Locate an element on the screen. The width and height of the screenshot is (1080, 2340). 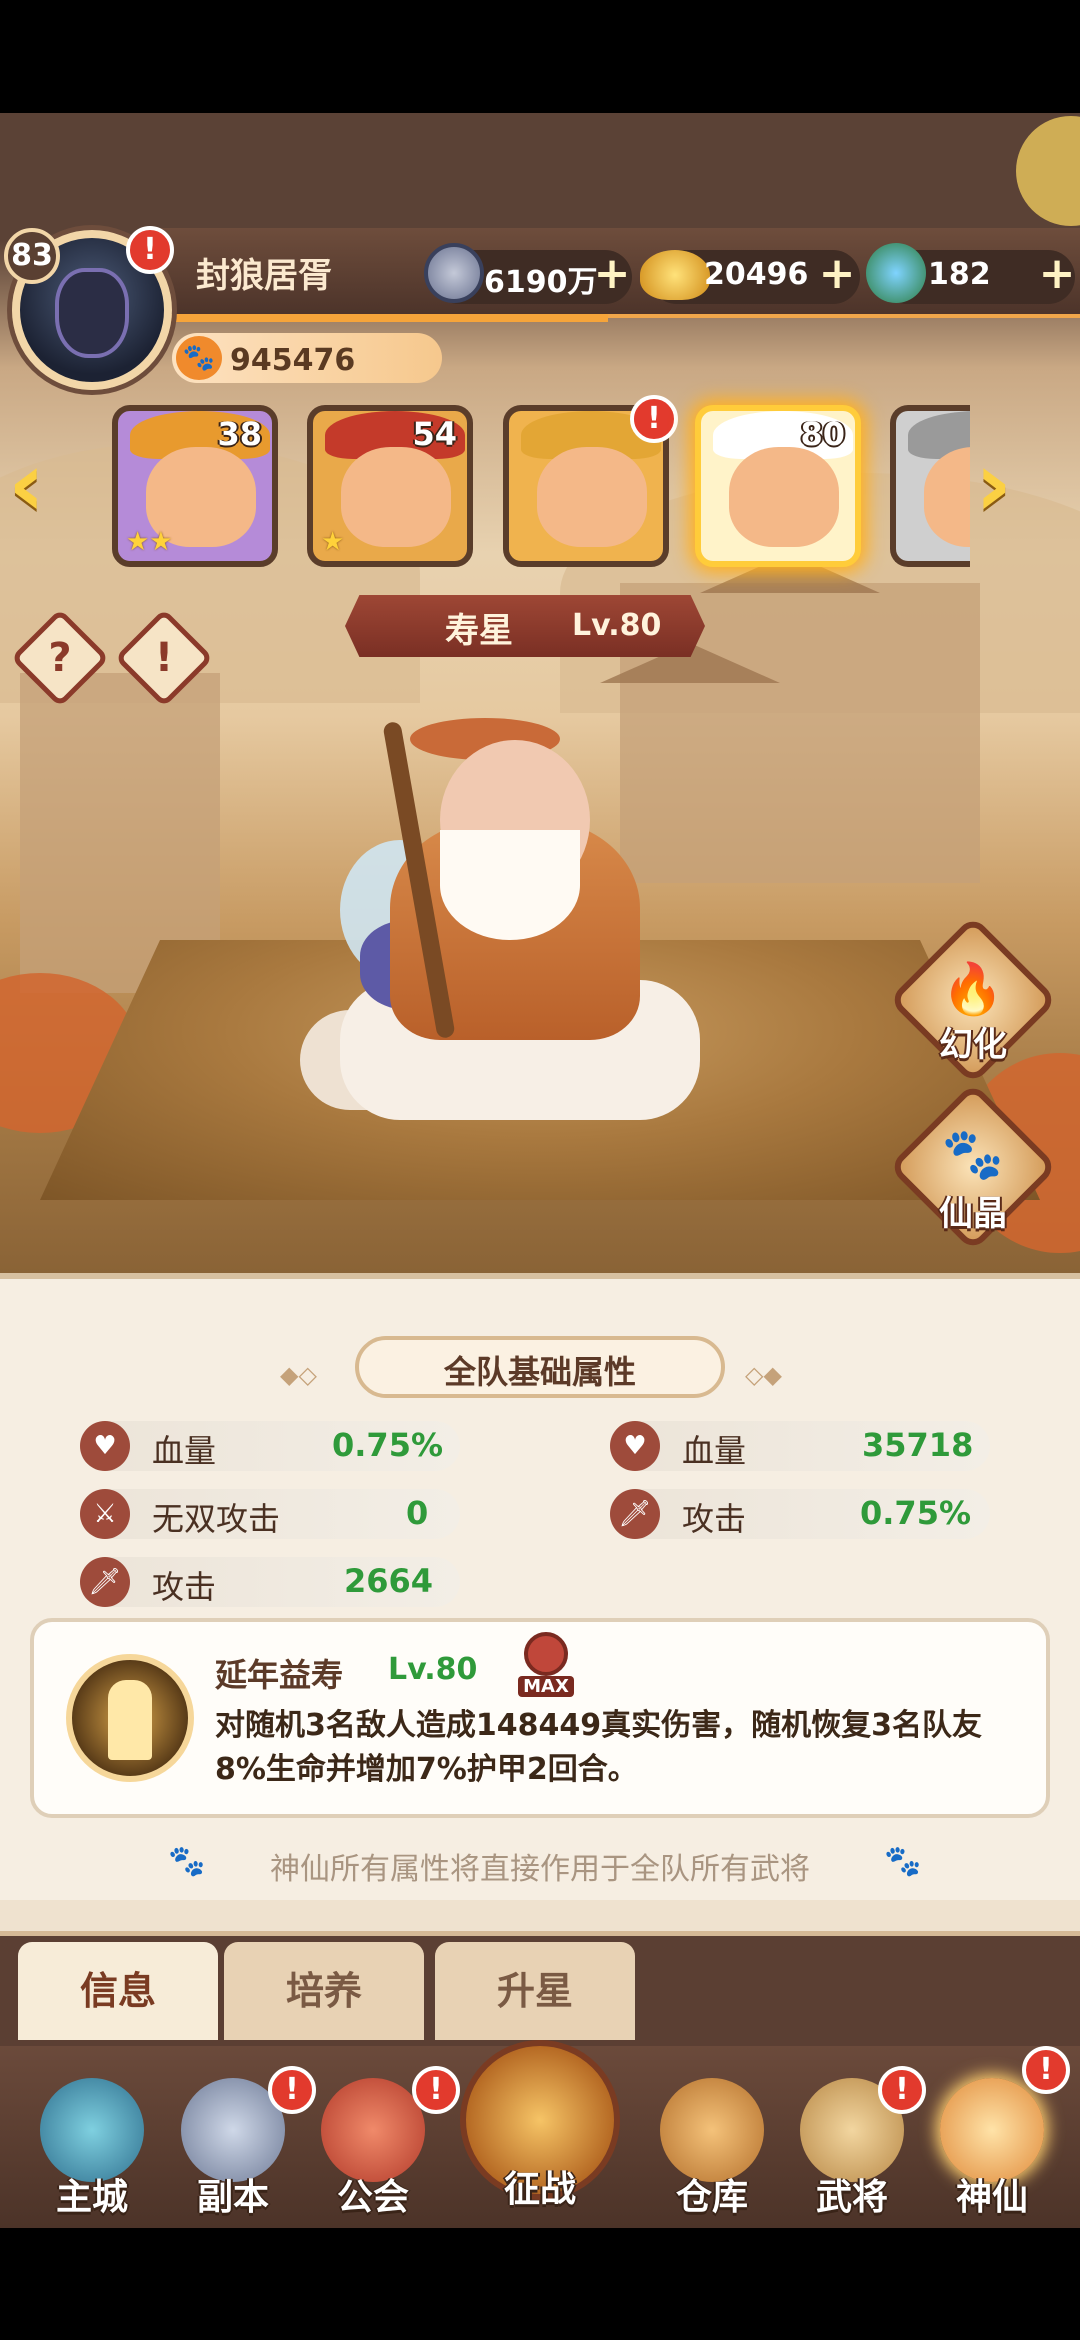
title-ornament-left: ◆◇ is located at coordinates (298, 1375).